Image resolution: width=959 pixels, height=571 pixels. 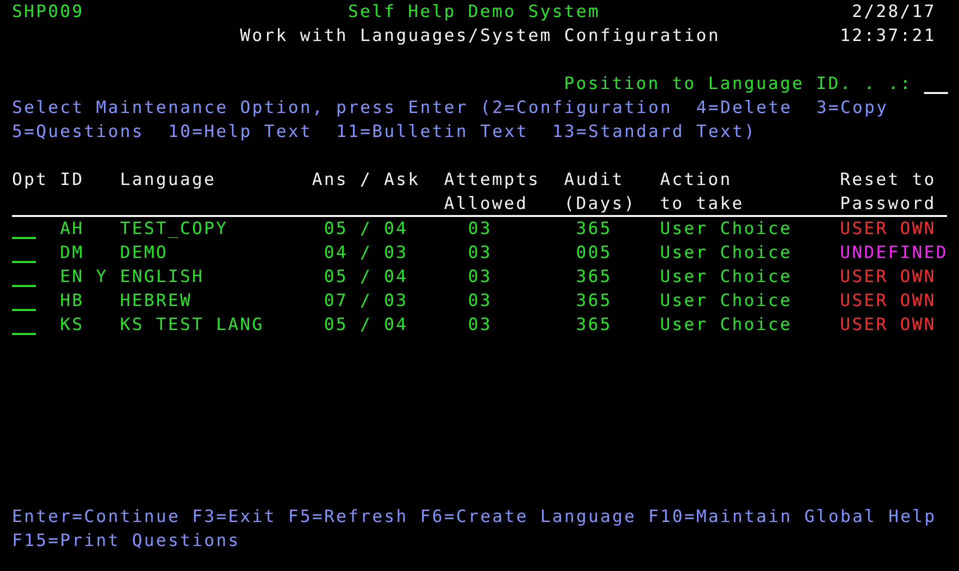 What do you see at coordinates (72, 325) in the screenshot?
I see `language-id: KS` at bounding box center [72, 325].